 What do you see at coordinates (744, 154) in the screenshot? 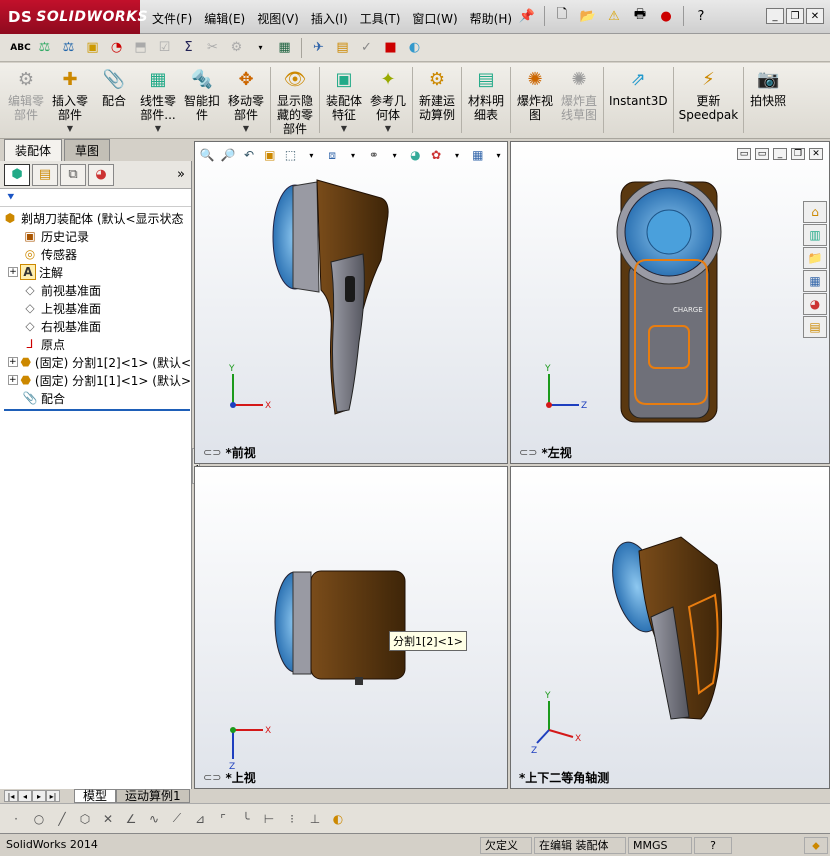
I see `viewport-tile-icon: ▭` at bounding box center [744, 154].